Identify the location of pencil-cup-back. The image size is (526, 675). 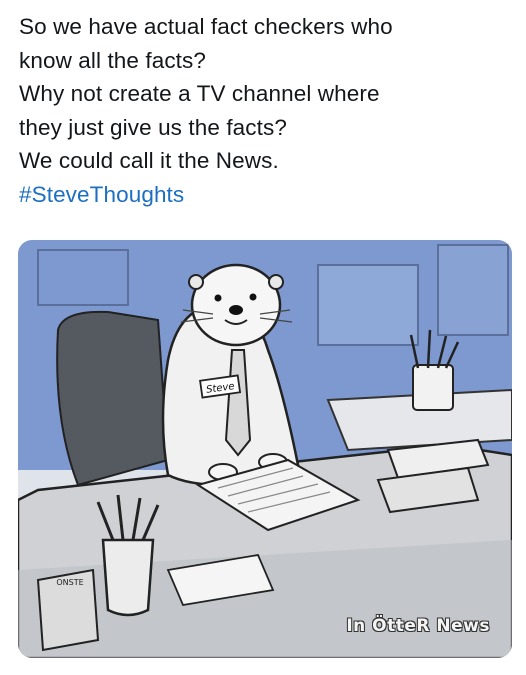
(433, 387).